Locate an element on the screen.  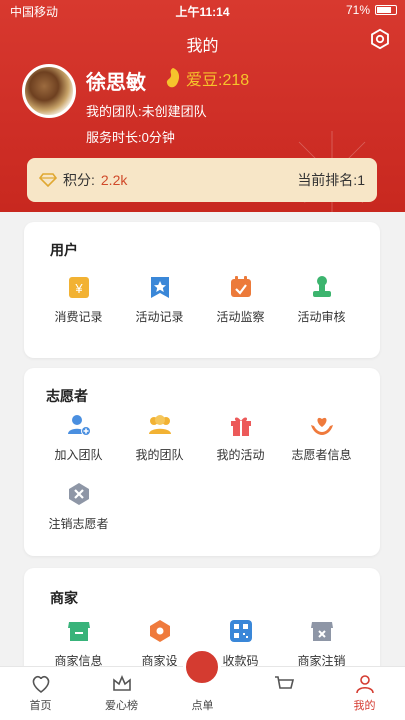
heart-hands-icon is located at coordinates (321, 426).